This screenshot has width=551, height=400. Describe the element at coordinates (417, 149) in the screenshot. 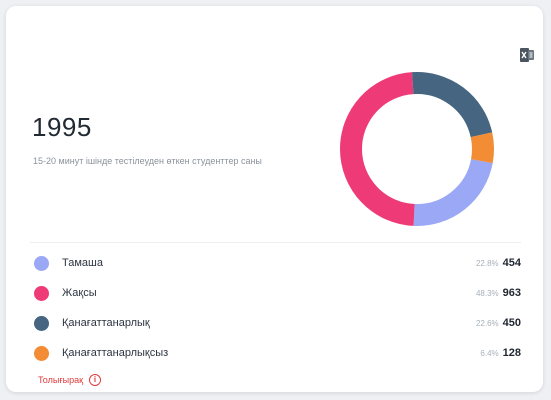

I see `donut-chart` at that location.